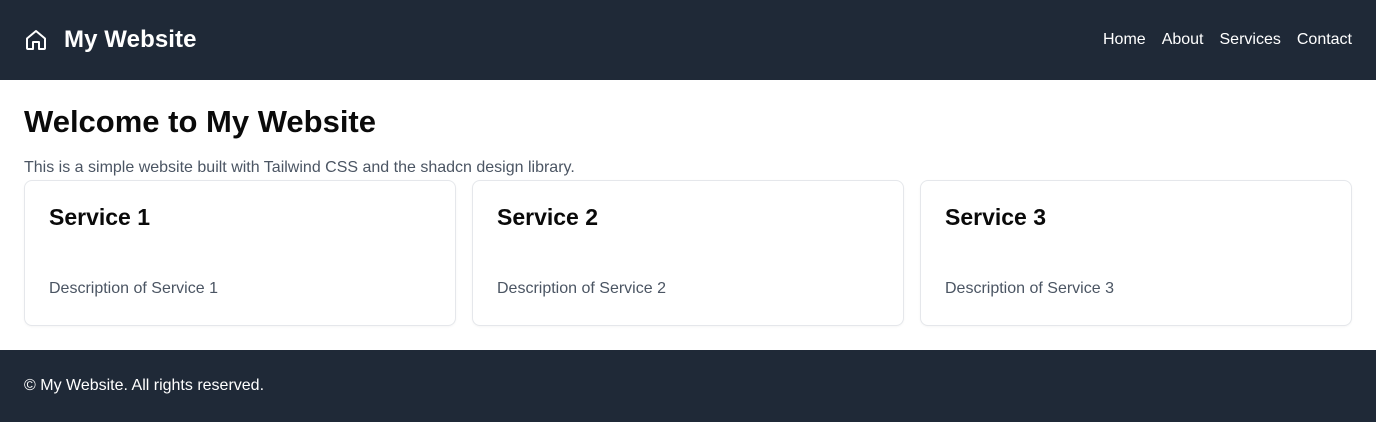  What do you see at coordinates (548, 217) in the screenshot?
I see `service-card-title: Service 2` at bounding box center [548, 217].